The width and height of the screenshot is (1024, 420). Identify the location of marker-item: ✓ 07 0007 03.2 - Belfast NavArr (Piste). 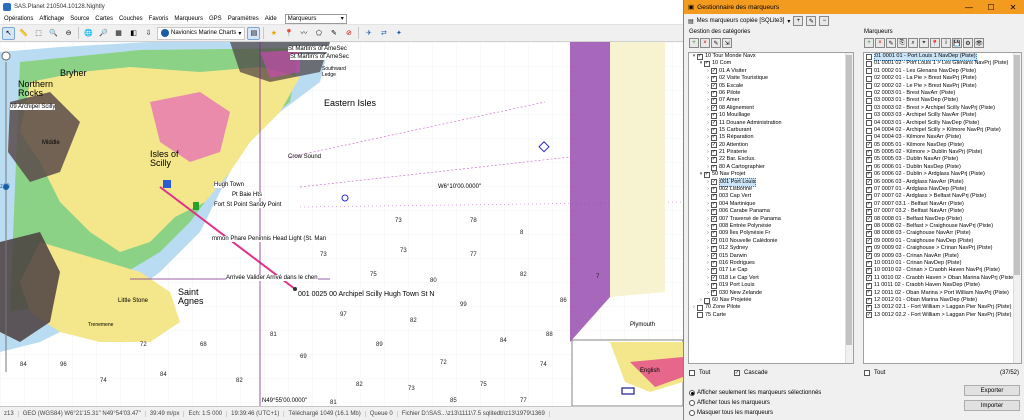
(942, 211).